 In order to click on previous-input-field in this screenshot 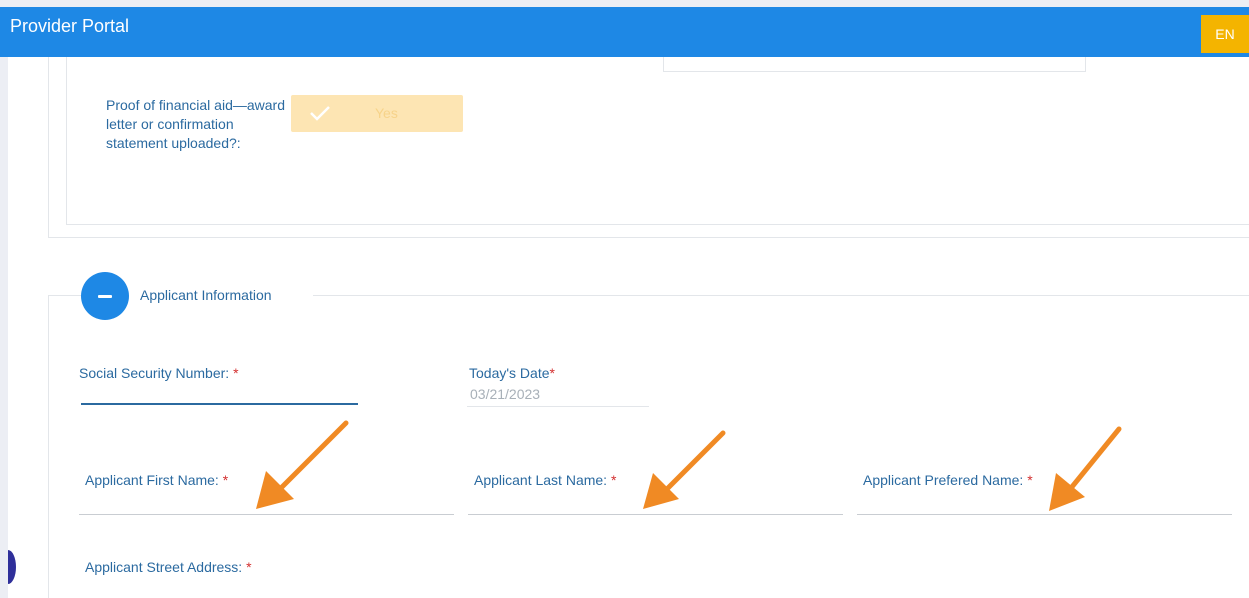, I will do `click(874, 64)`.